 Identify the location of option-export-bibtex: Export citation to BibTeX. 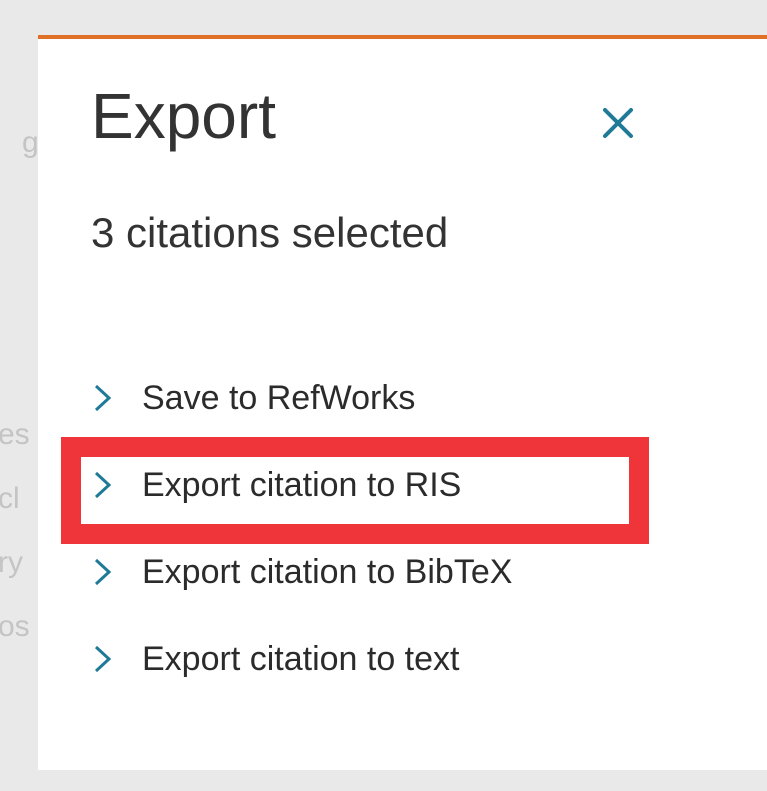
(302, 572).